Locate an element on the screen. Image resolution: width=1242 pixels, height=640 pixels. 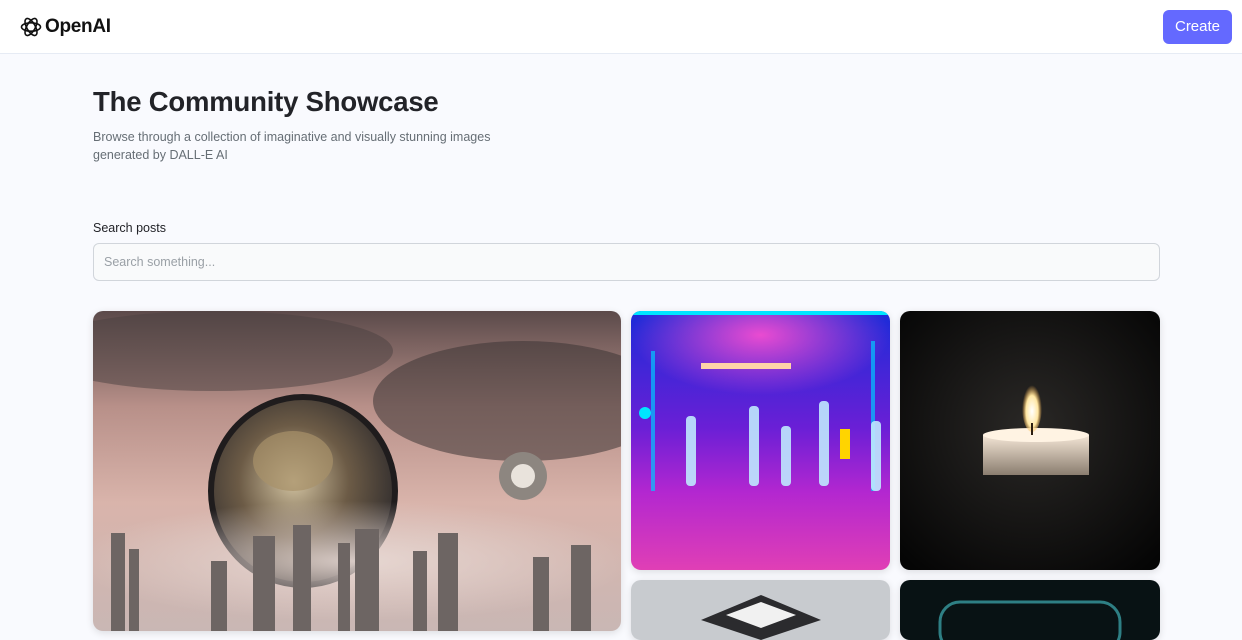
candle-image is located at coordinates (1030, 440).